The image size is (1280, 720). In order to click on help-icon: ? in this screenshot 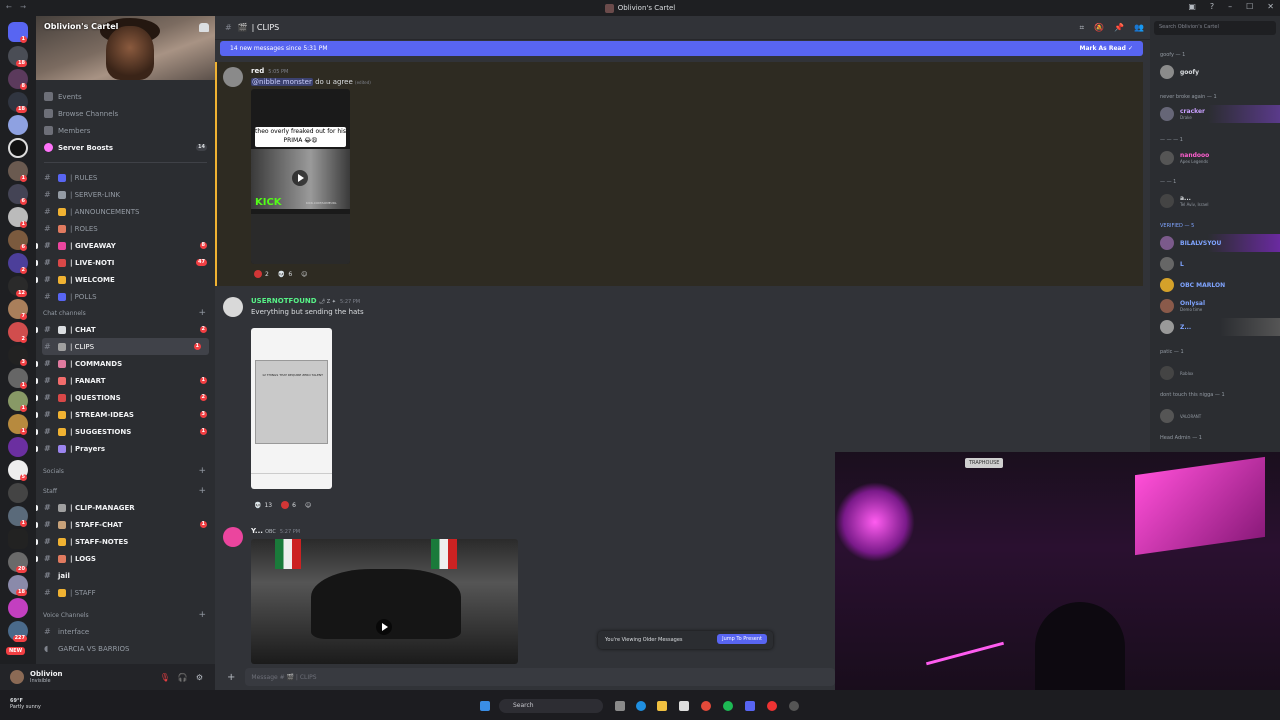, I will do `click(1212, 6)`.